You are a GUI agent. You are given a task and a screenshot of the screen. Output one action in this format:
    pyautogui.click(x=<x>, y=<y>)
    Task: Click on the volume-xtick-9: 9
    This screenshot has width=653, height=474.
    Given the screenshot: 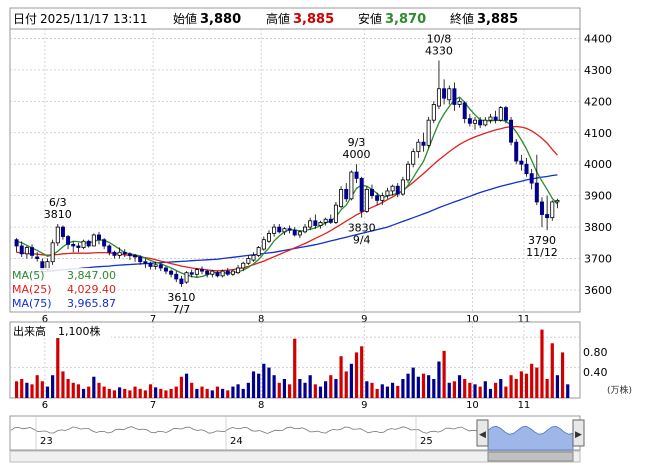 What is the action you would take?
    pyautogui.click(x=364, y=405)
    